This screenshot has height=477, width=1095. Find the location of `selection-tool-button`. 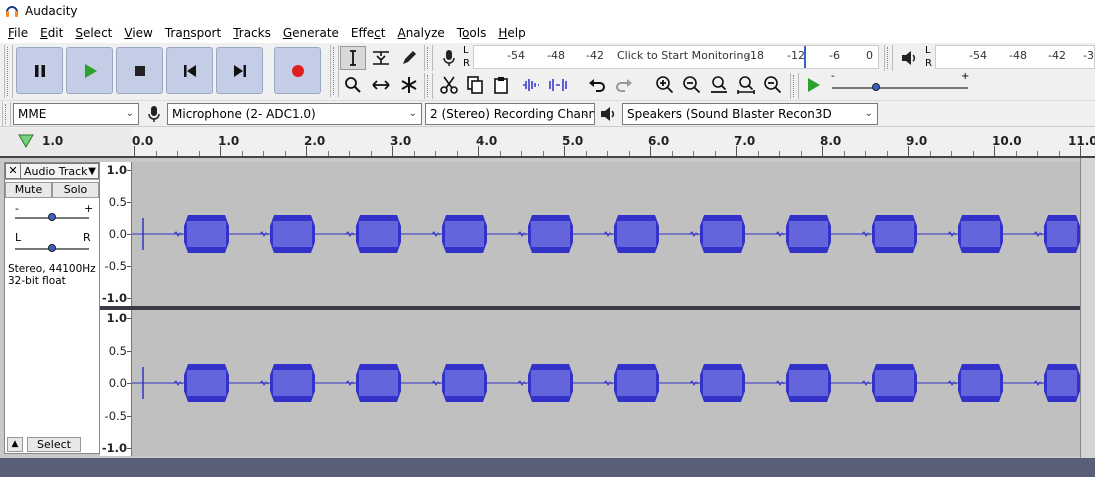

selection-tool-button is located at coordinates (353, 58).